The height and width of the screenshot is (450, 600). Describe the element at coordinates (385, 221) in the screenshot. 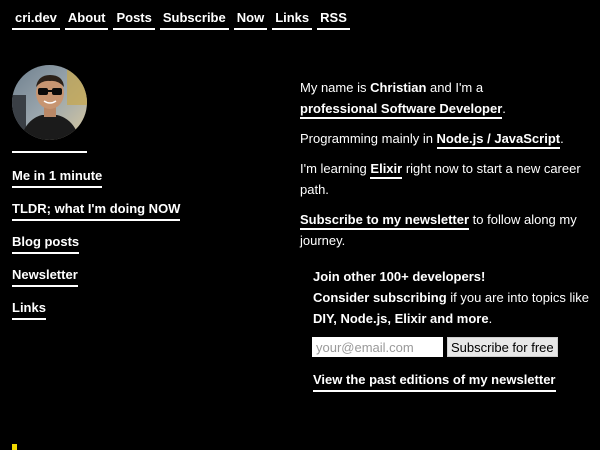

I see `subscribe-newsletter-link: Subscribe to my newsletter` at that location.